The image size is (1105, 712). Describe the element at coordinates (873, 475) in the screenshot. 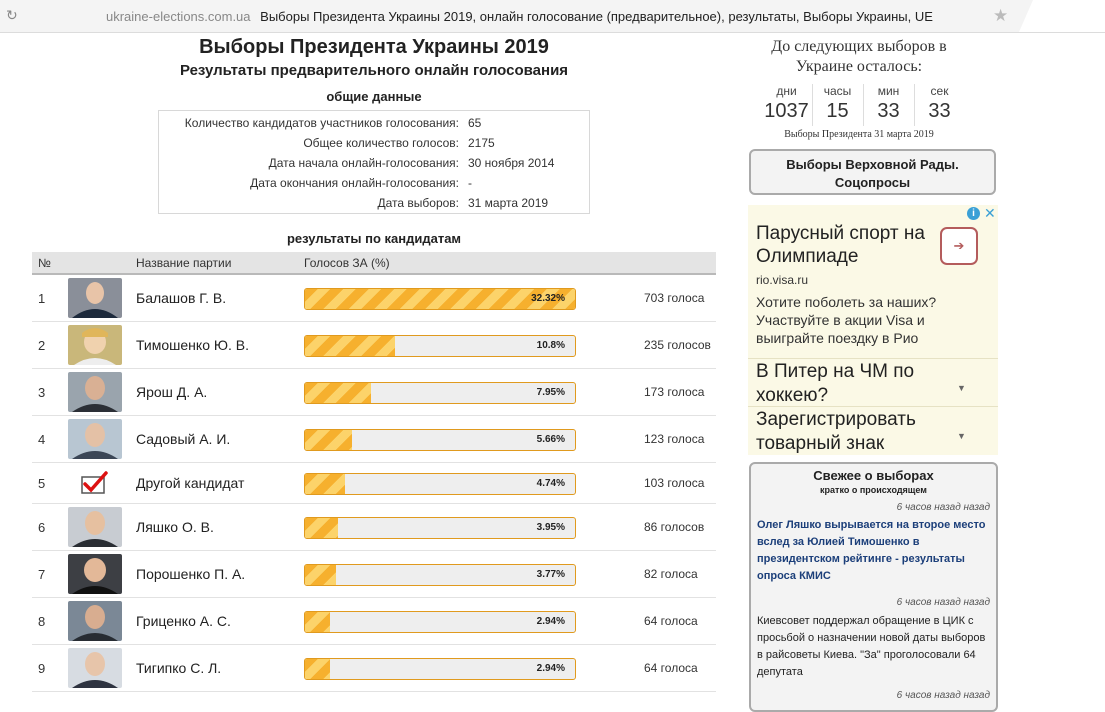

I see `news-title: Свежее о выборах` at that location.